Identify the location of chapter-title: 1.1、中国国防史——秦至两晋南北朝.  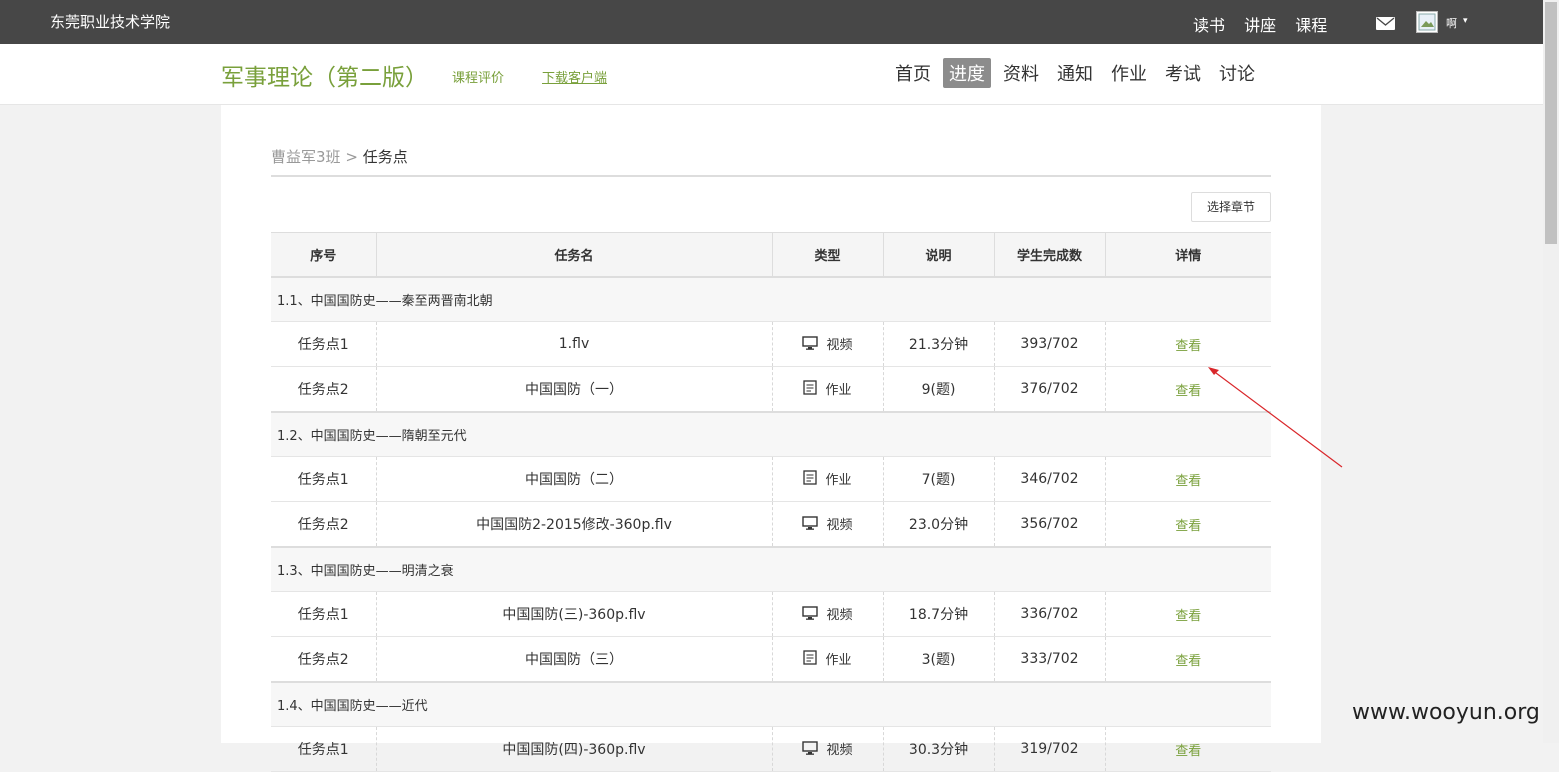
(771, 299).